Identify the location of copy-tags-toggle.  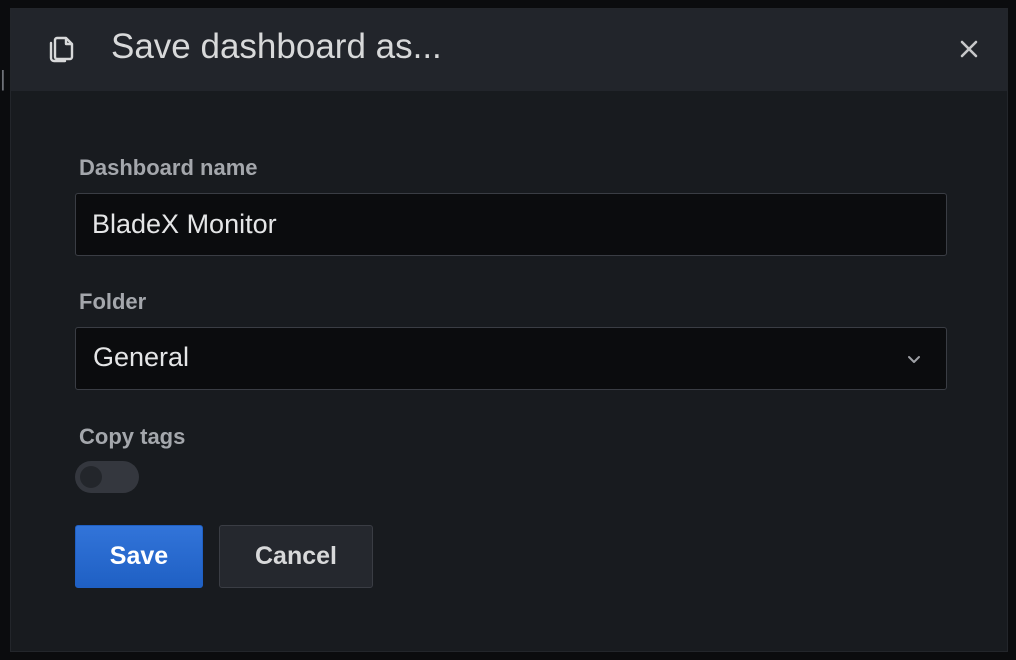
(107, 477).